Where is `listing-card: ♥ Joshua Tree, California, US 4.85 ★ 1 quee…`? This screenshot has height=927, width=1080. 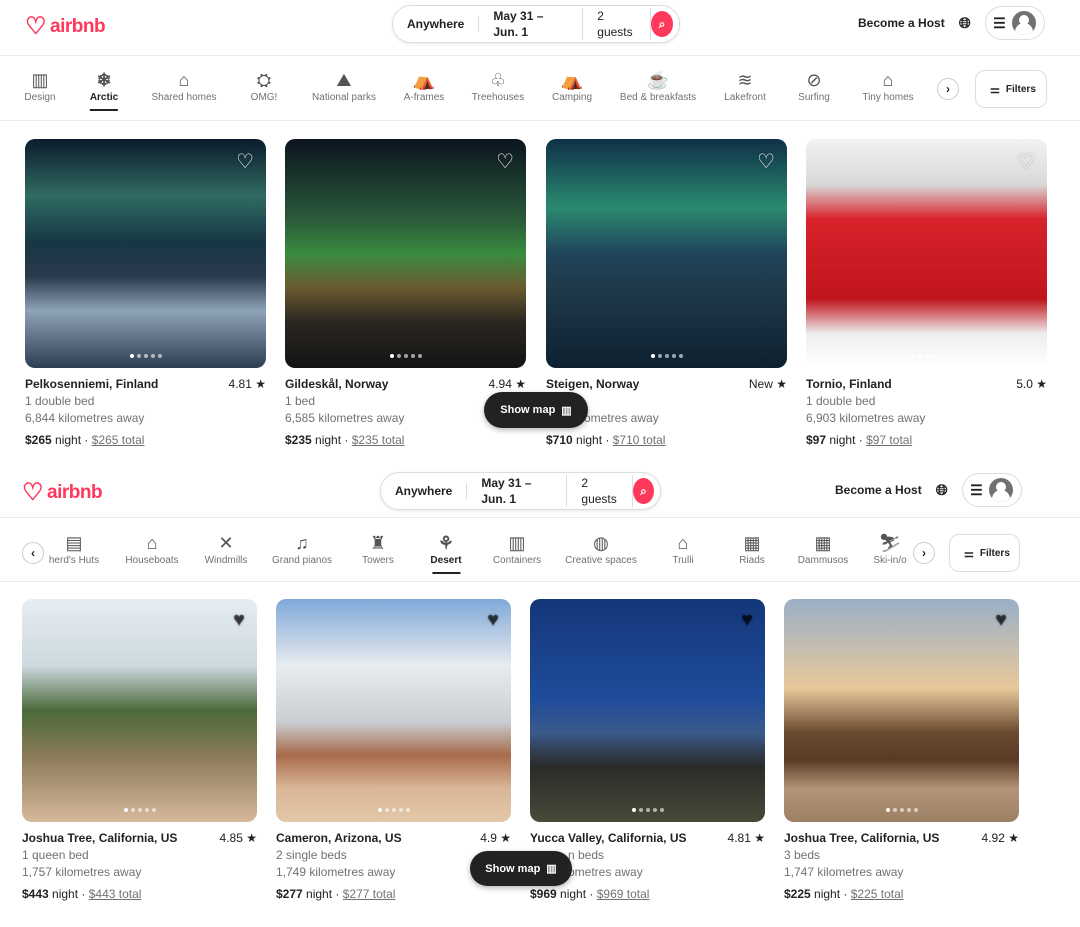
listing-card: ♥ Joshua Tree, California, US 4.85 ★ 1 quee… is located at coordinates (139, 750).